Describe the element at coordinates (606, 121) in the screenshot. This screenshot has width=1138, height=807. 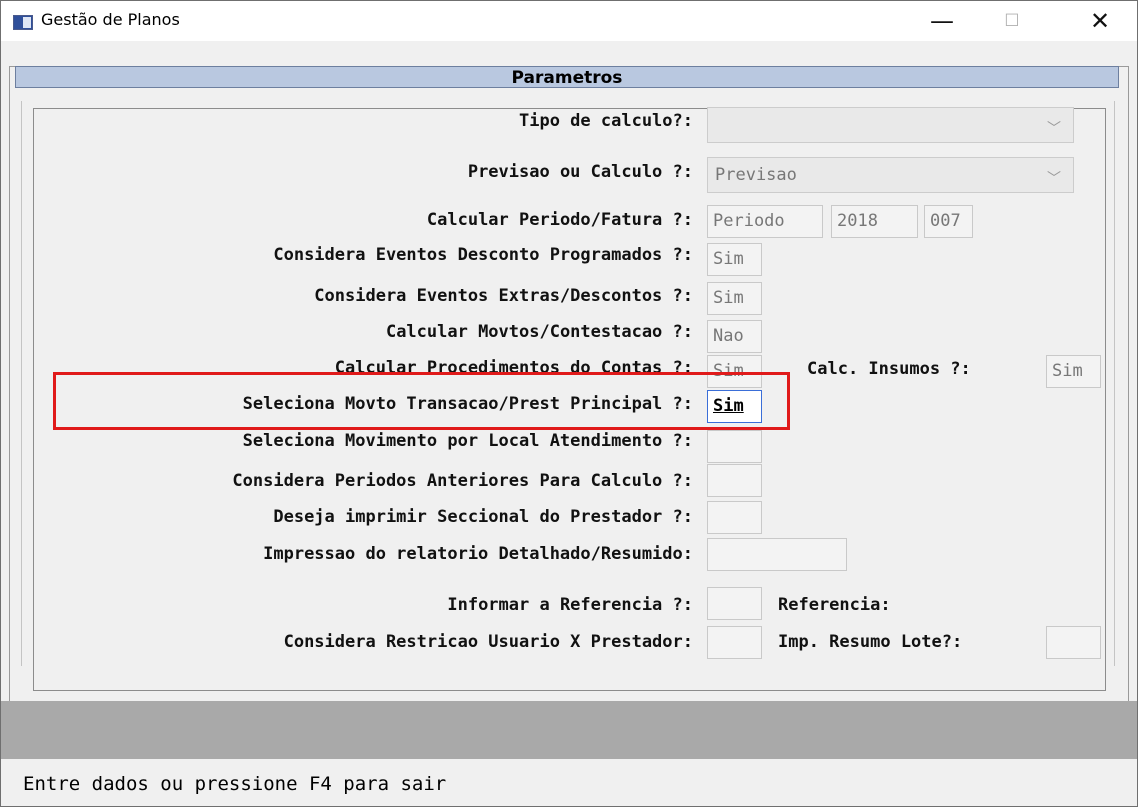
I see `tipo-calculo-label: Tipo de calculo?:` at that location.